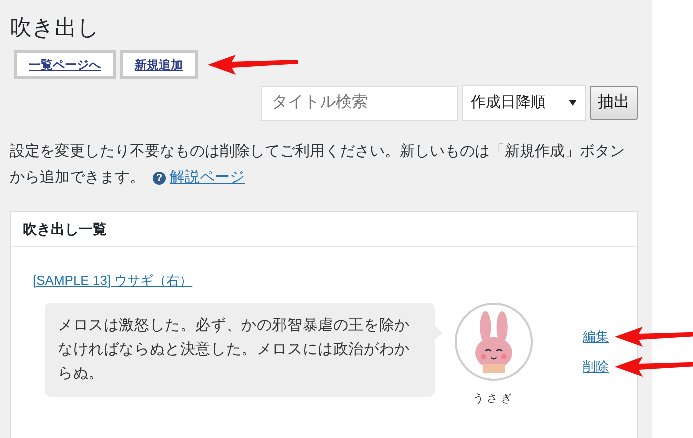 This screenshot has width=693, height=438. I want to click on nav-link-button: 新規追加, so click(159, 64).